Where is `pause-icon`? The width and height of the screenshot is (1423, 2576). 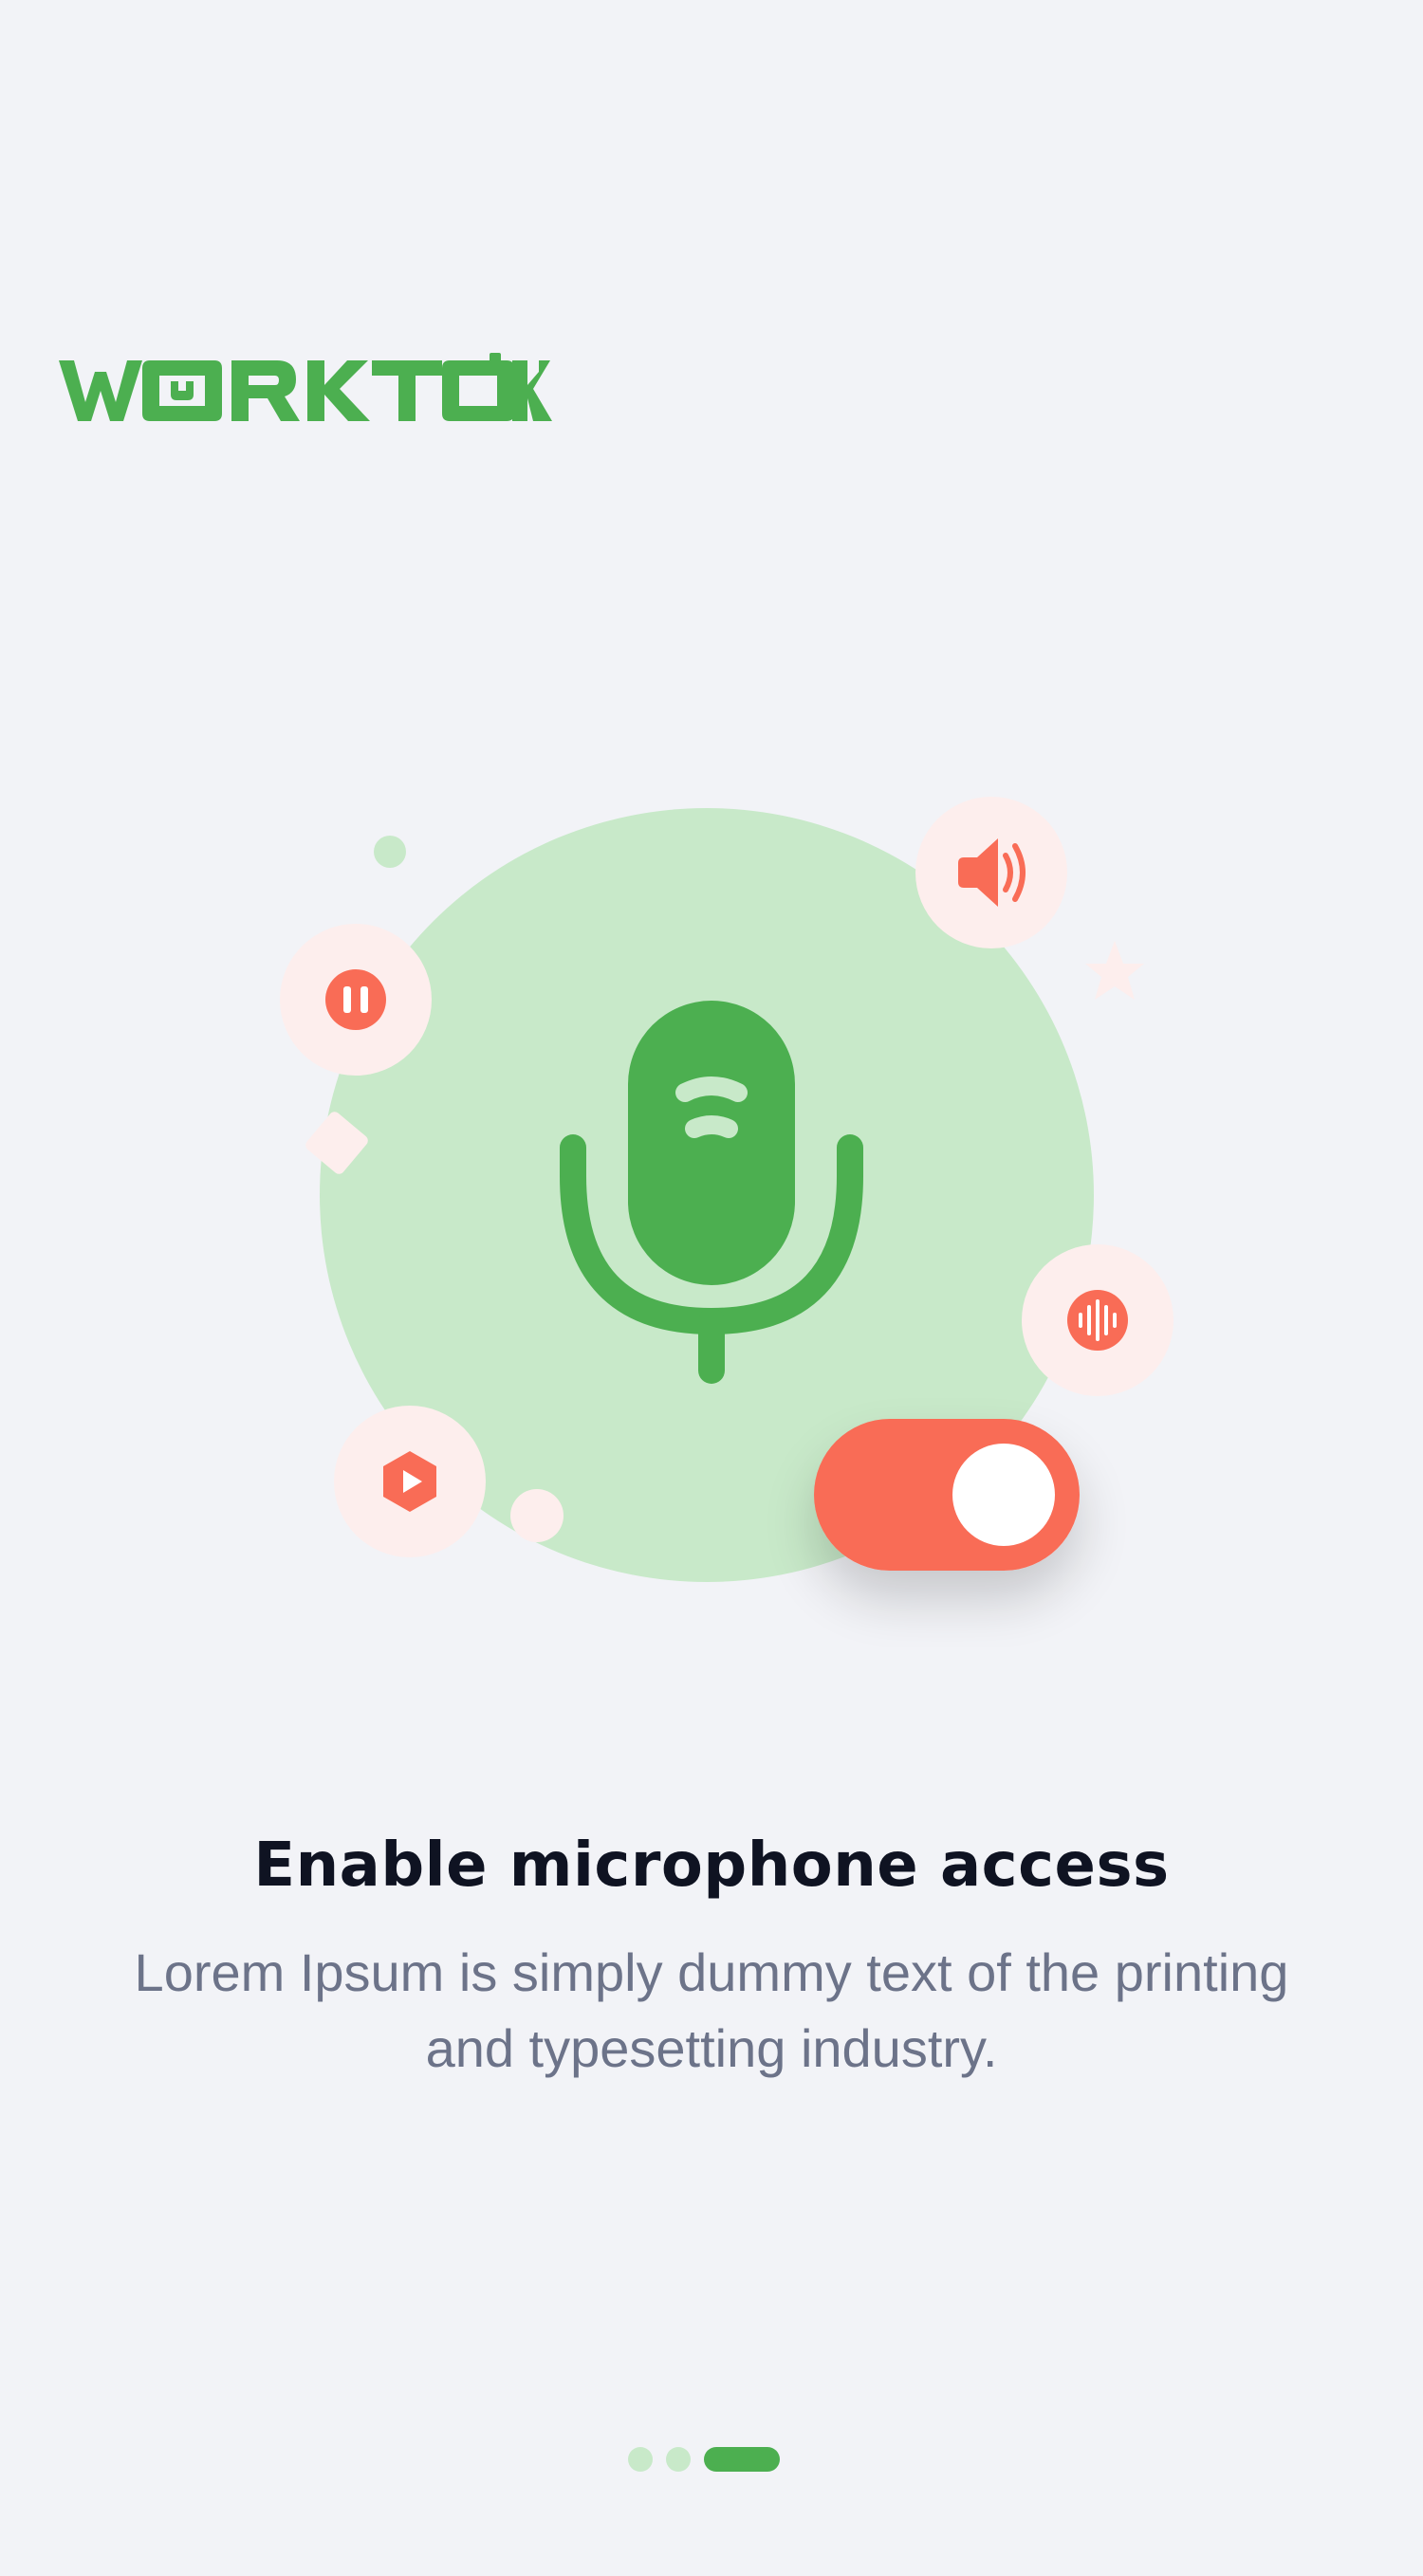
pause-icon is located at coordinates (355, 999).